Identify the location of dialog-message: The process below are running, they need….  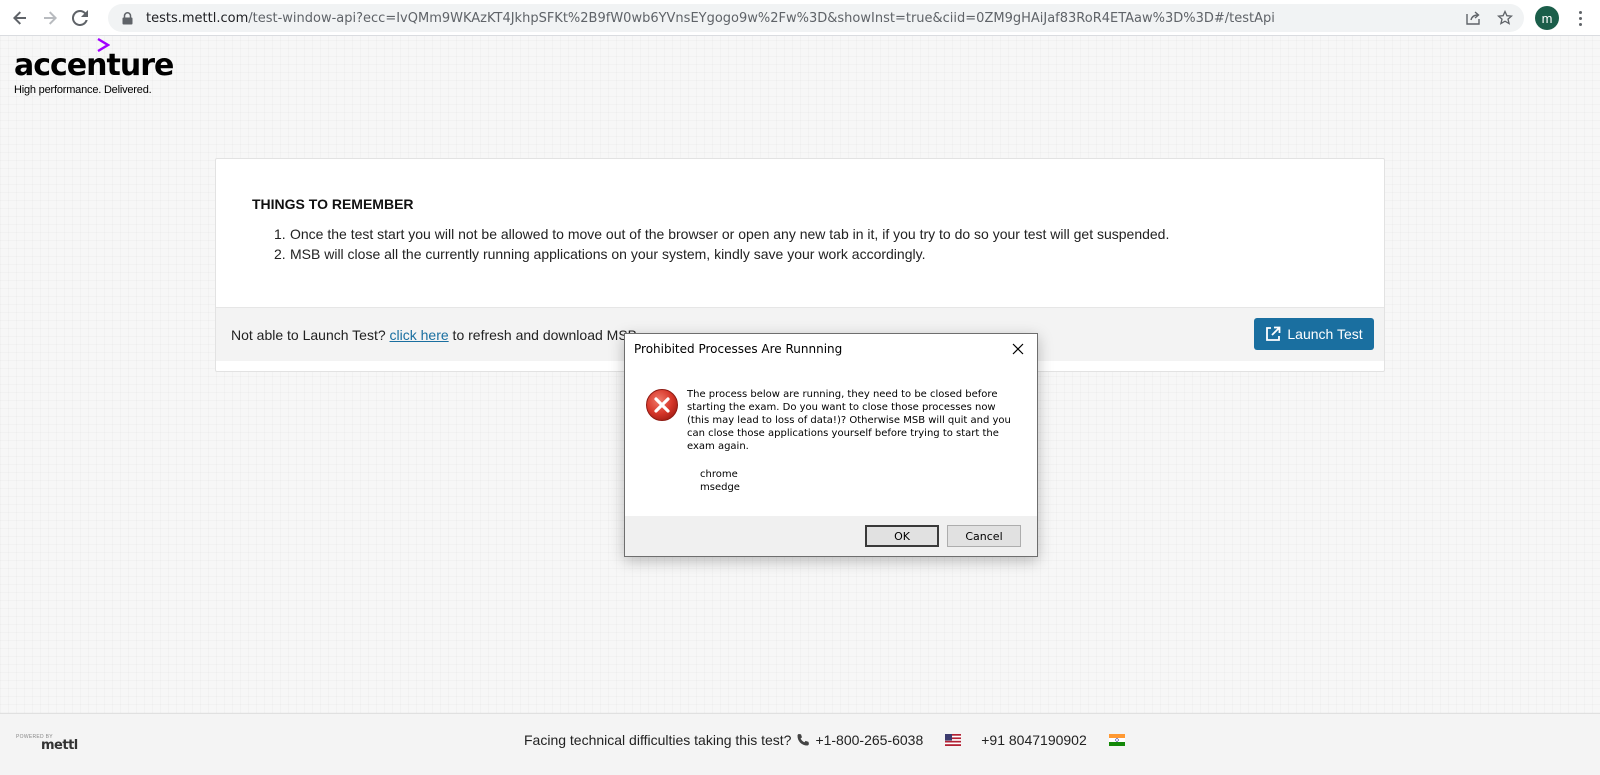
(849, 420).